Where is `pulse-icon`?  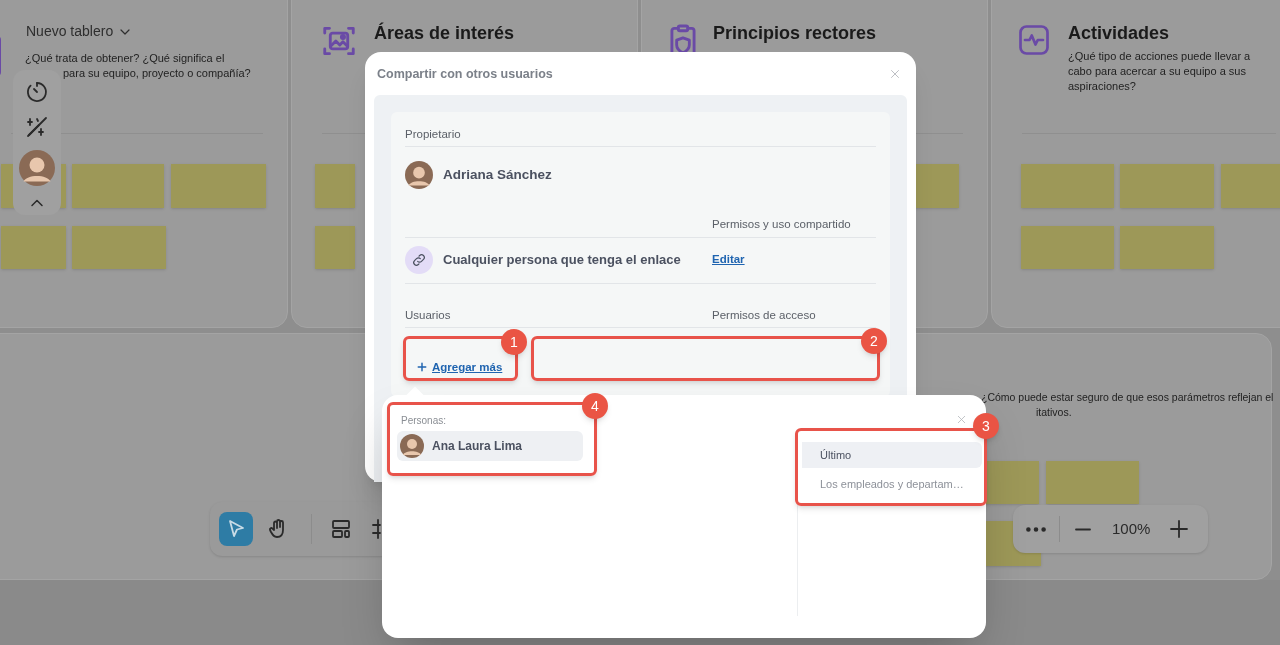
pulse-icon is located at coordinates (1034, 40).